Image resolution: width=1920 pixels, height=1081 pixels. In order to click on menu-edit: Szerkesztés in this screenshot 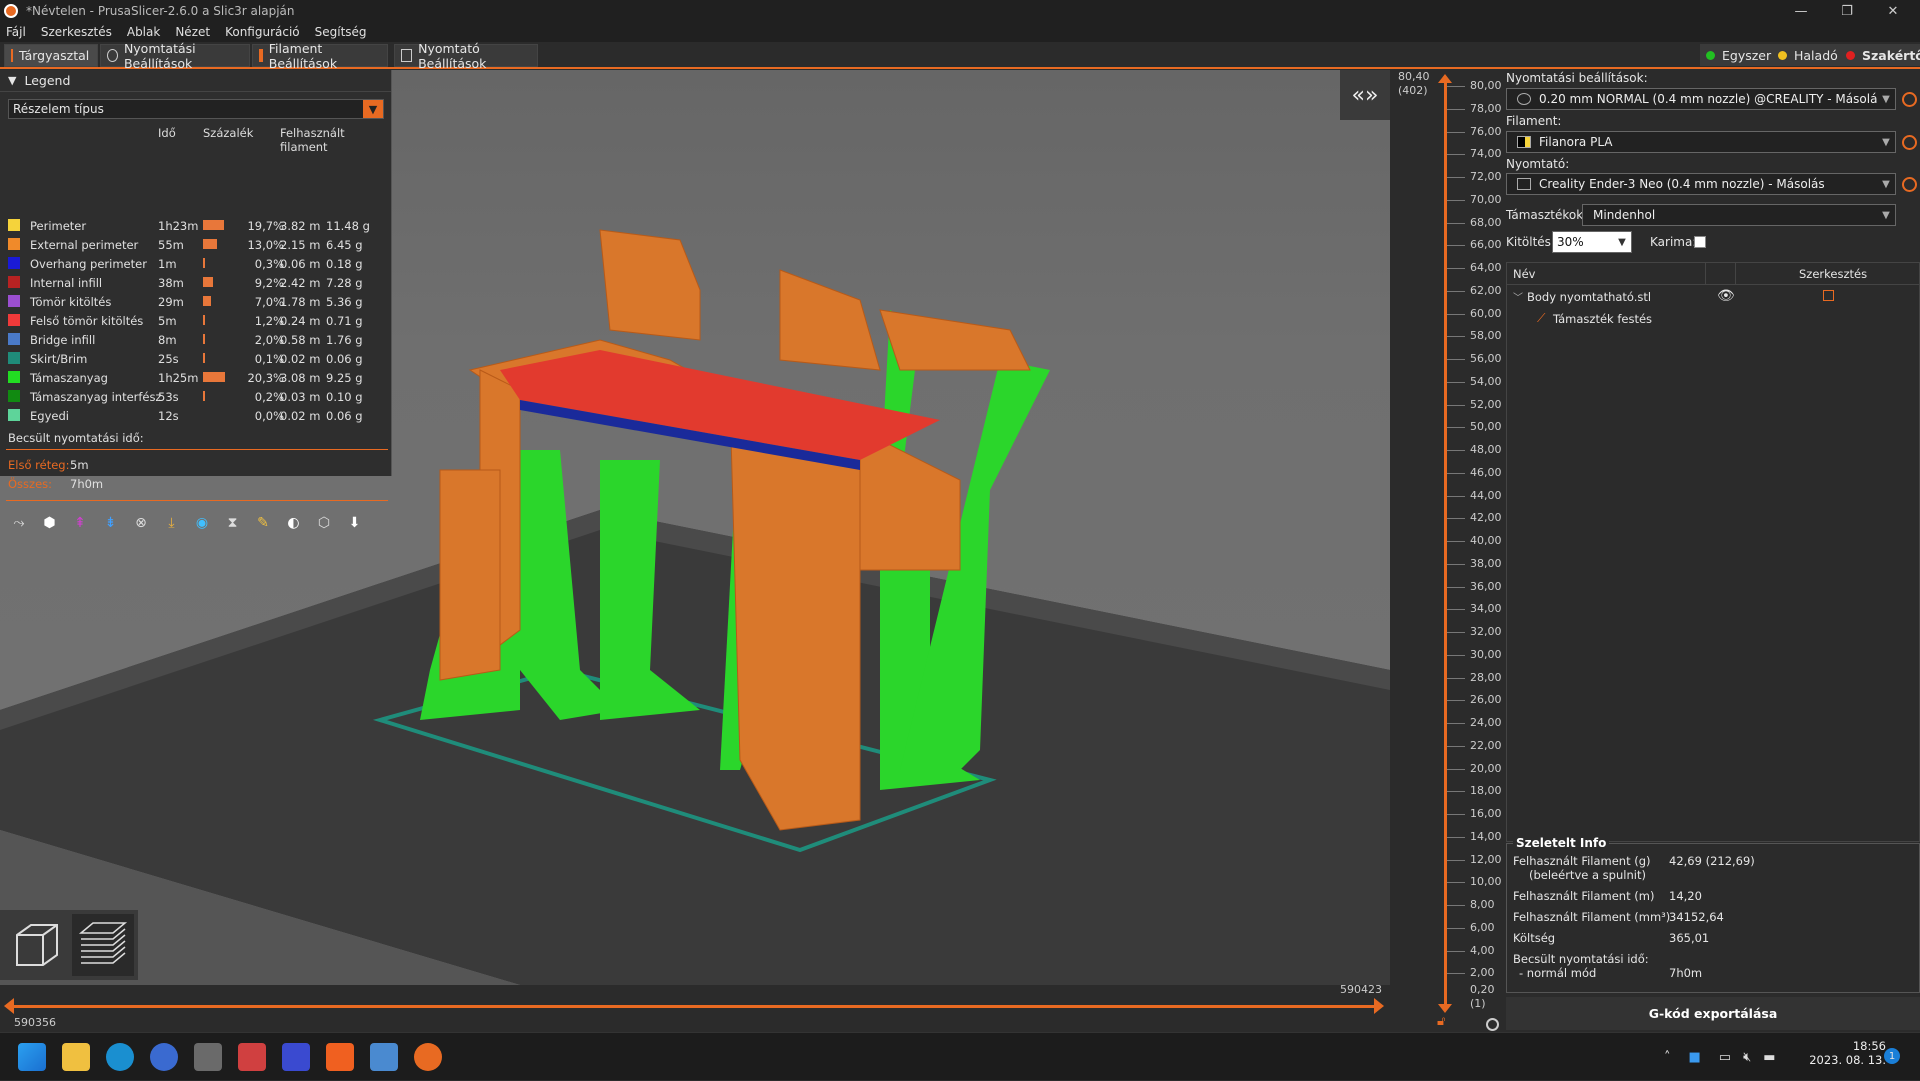, I will do `click(76, 32)`.